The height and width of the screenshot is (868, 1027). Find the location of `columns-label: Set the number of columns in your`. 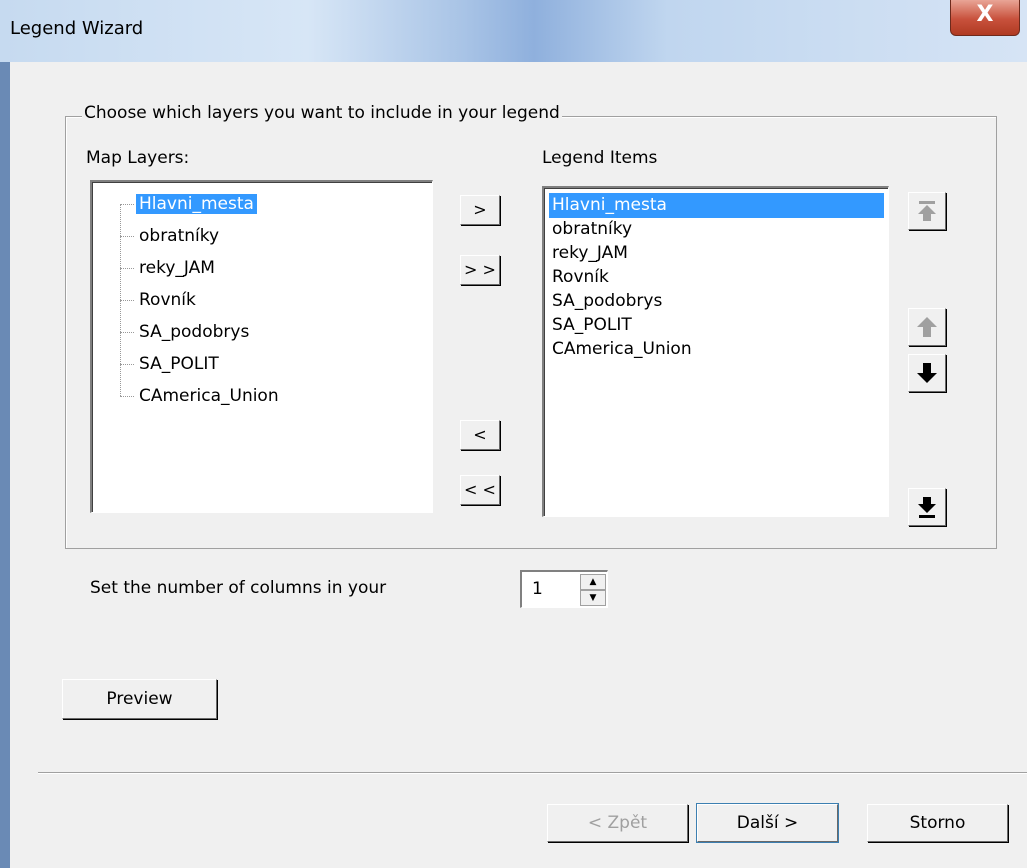

columns-label: Set the number of columns in your is located at coordinates (238, 588).